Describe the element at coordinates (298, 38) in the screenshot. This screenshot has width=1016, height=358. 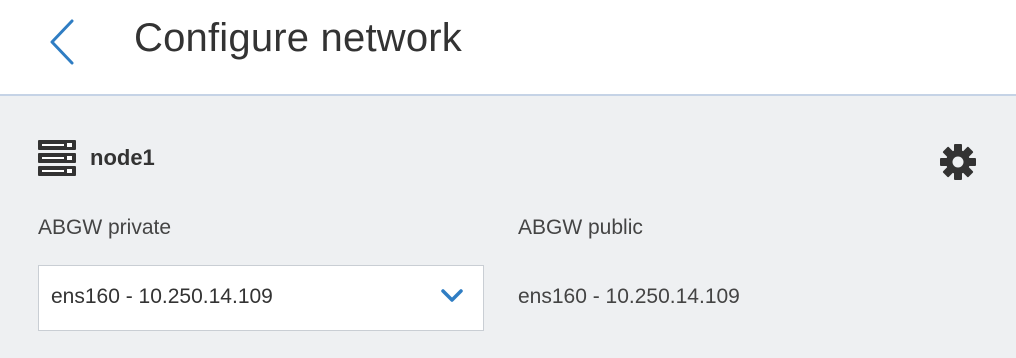
I see `page-title: Configure network` at that location.